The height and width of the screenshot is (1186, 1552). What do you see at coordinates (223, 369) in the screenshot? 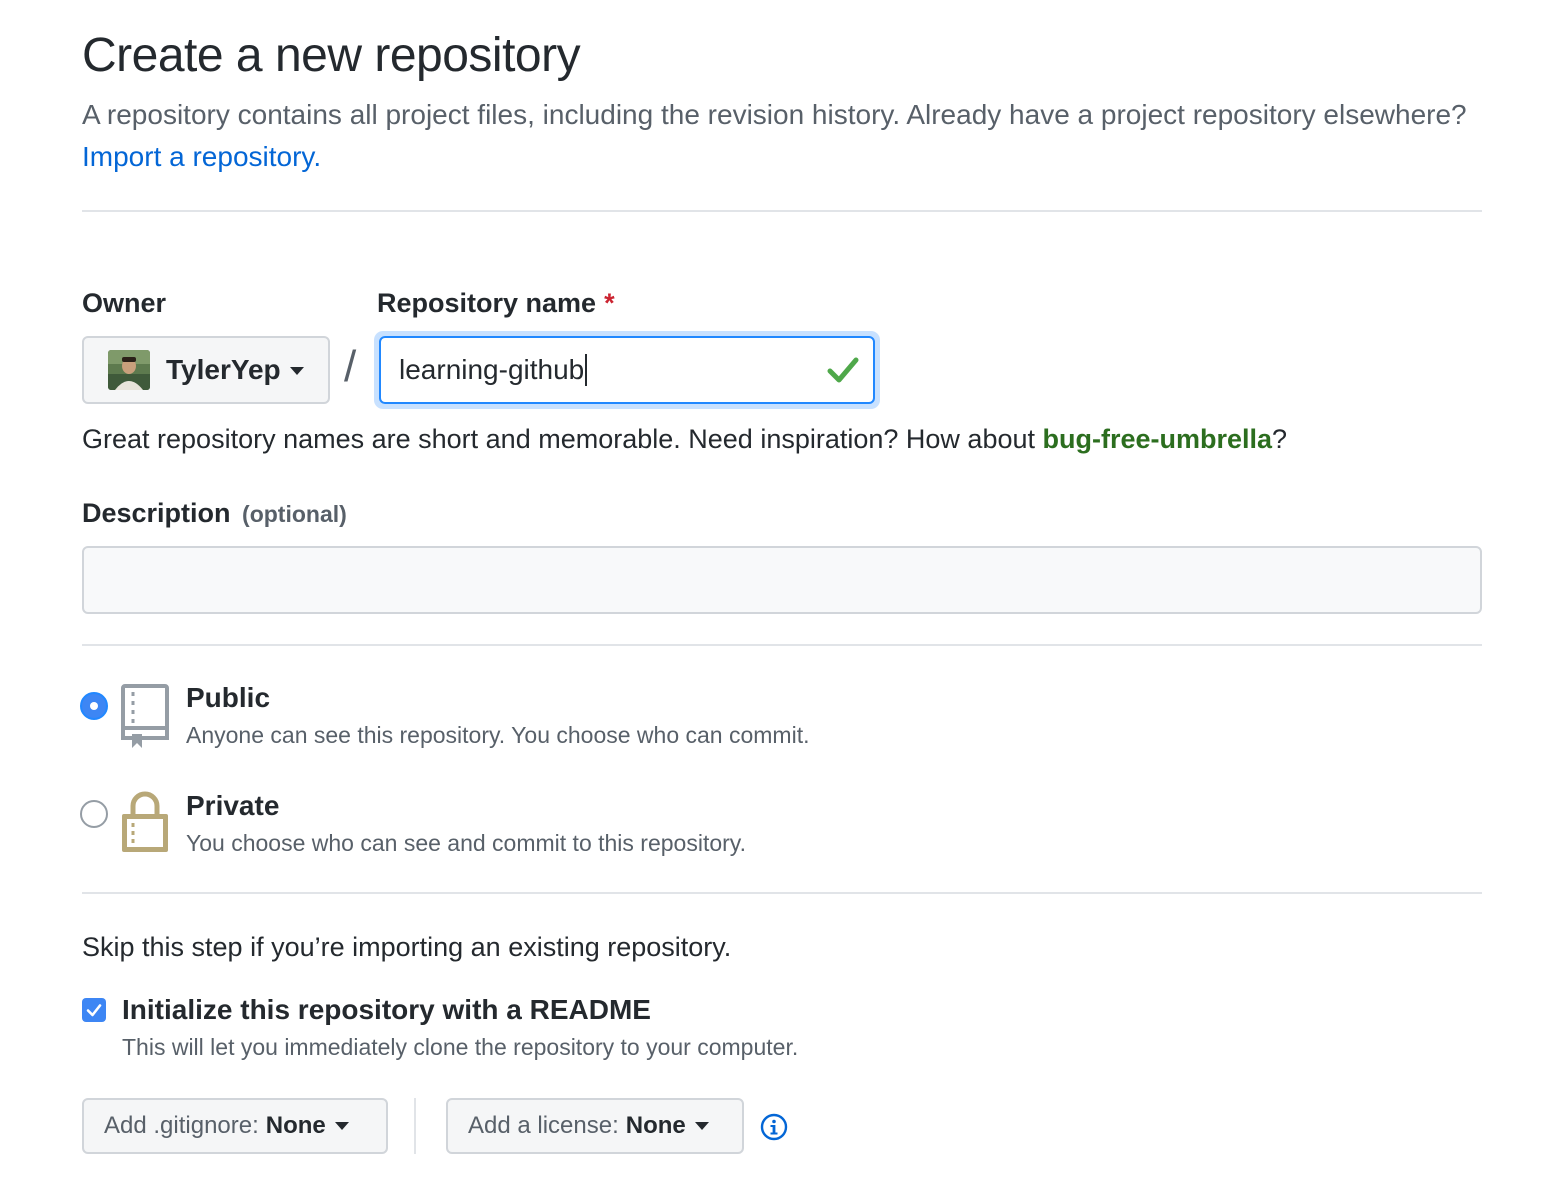
I see `owner-name: TylerYep` at bounding box center [223, 369].